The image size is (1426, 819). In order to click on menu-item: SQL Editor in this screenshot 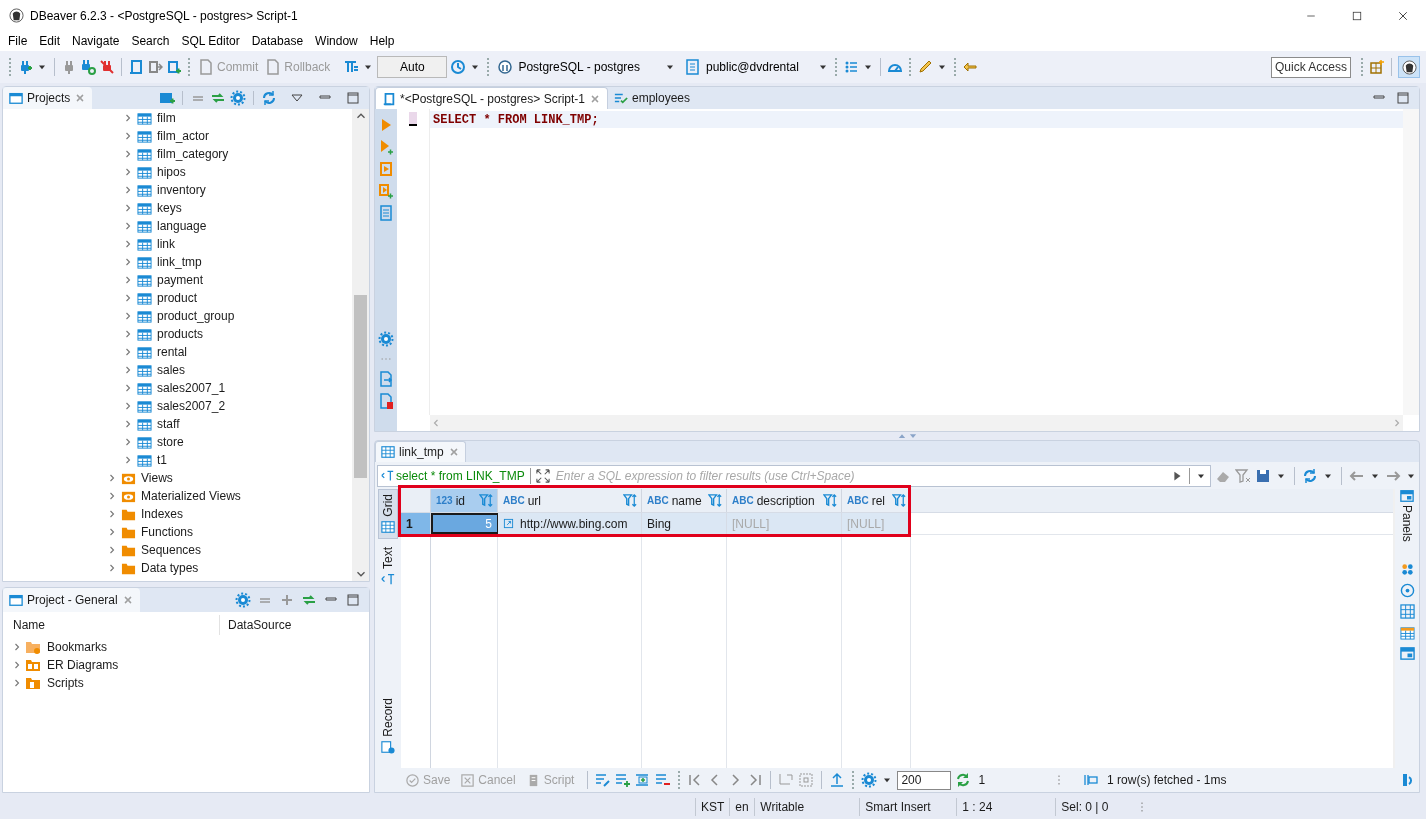, I will do `click(210, 41)`.